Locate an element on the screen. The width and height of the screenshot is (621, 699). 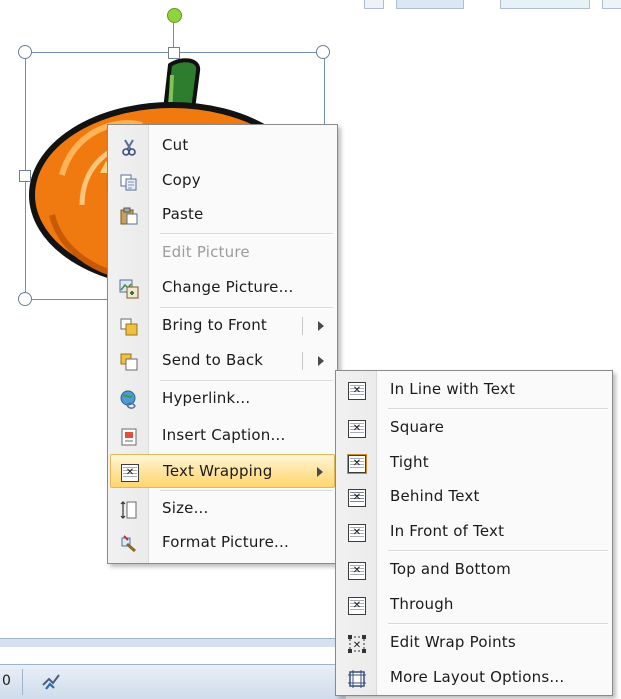
submenu-item-label: Through is located at coordinates (422, 604).